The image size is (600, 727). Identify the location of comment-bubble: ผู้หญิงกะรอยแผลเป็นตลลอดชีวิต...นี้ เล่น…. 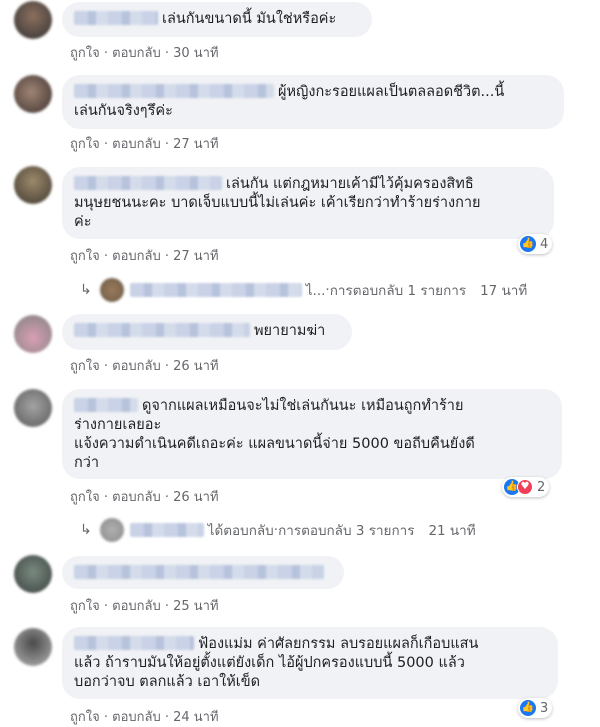
(313, 102).